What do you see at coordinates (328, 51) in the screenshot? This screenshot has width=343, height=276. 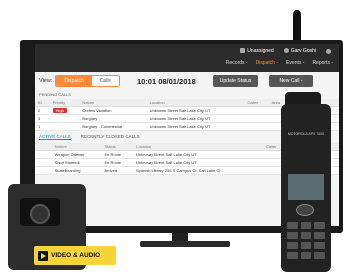 I see `gear-icon` at bounding box center [328, 51].